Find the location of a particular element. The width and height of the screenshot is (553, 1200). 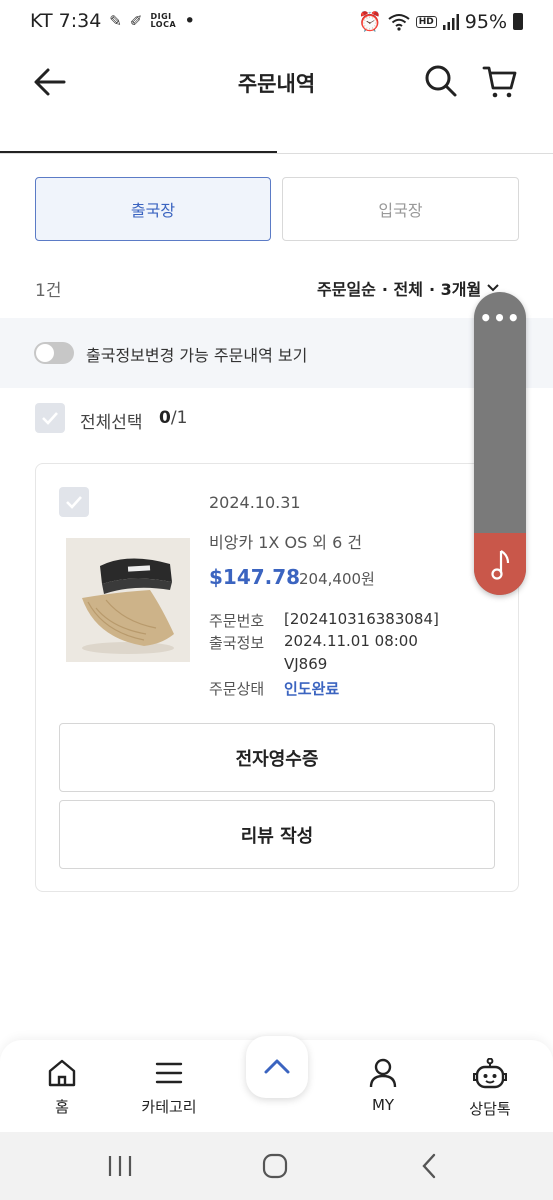

music-note-icon is located at coordinates (500, 565).